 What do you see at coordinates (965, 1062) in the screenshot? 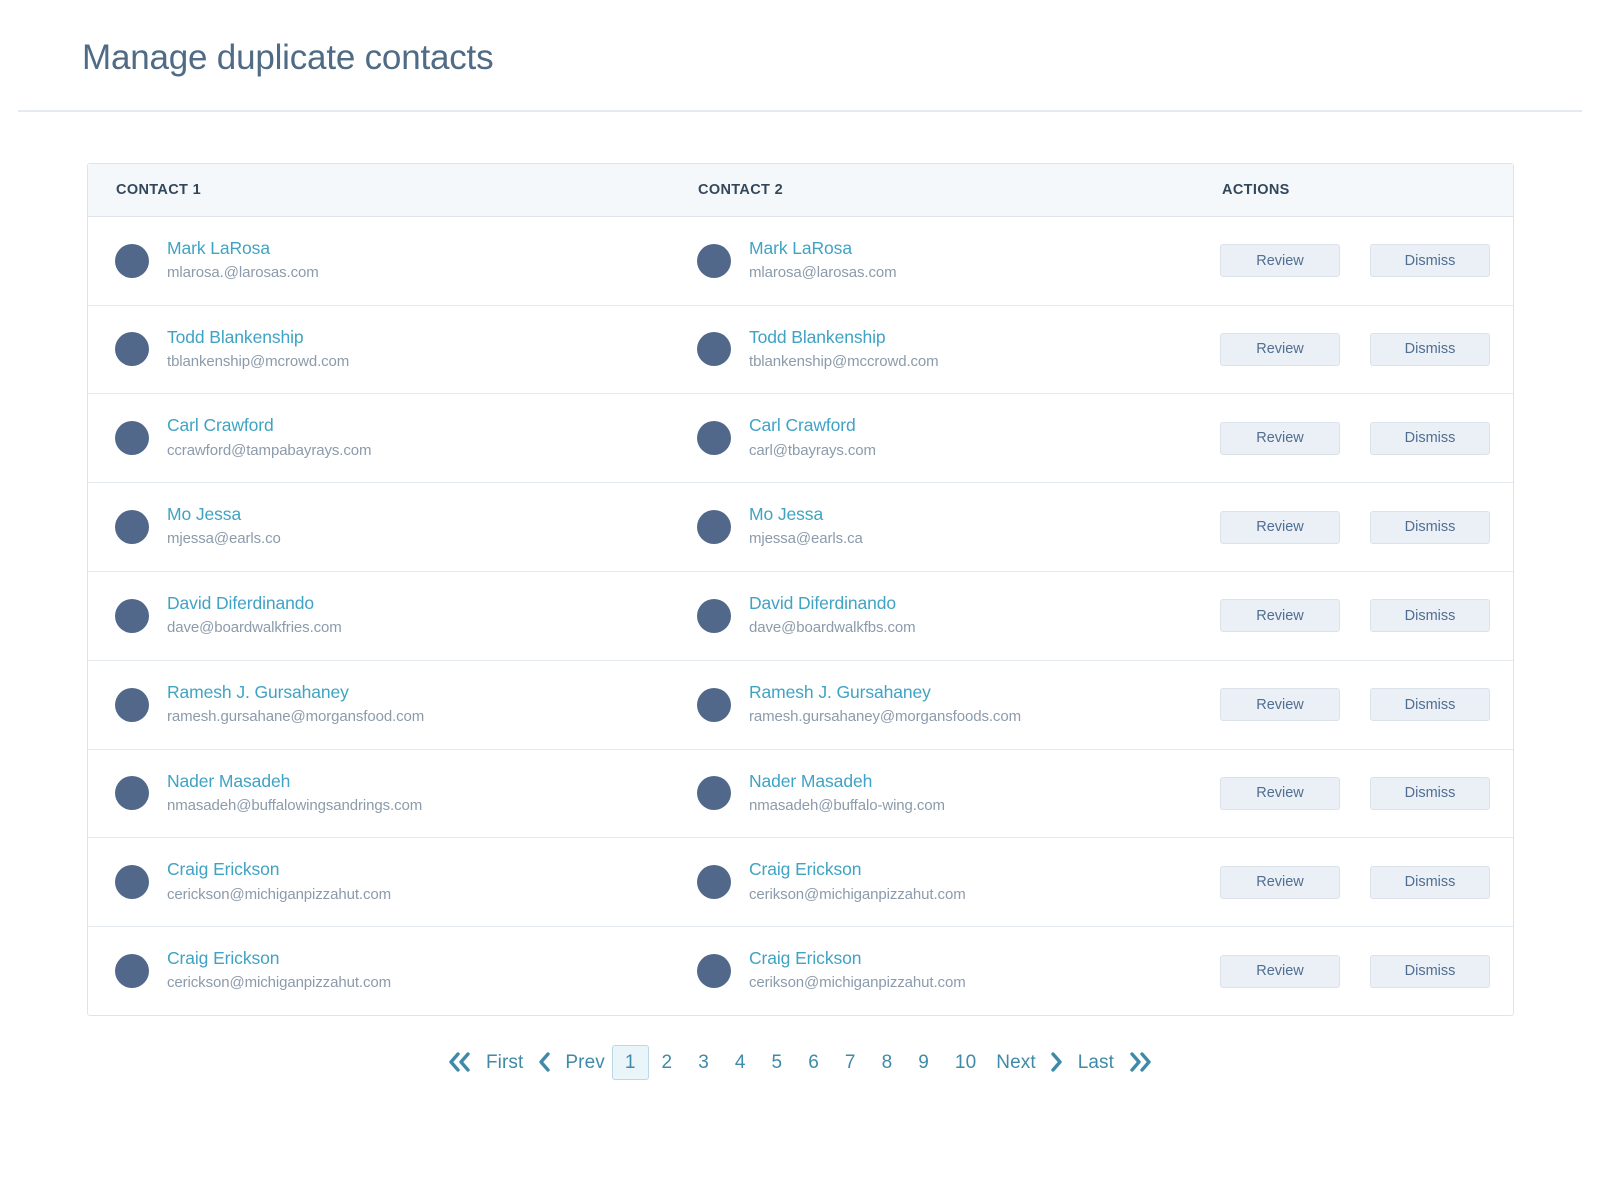
I see `page-number-10: 10` at bounding box center [965, 1062].